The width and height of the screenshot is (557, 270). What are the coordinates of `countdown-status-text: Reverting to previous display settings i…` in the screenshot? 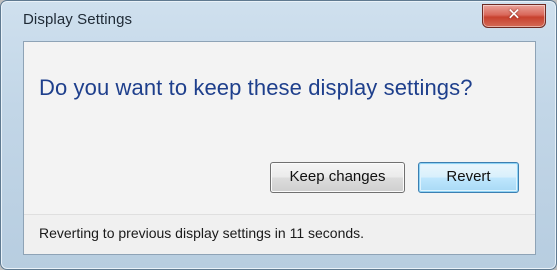 It's located at (202, 233).